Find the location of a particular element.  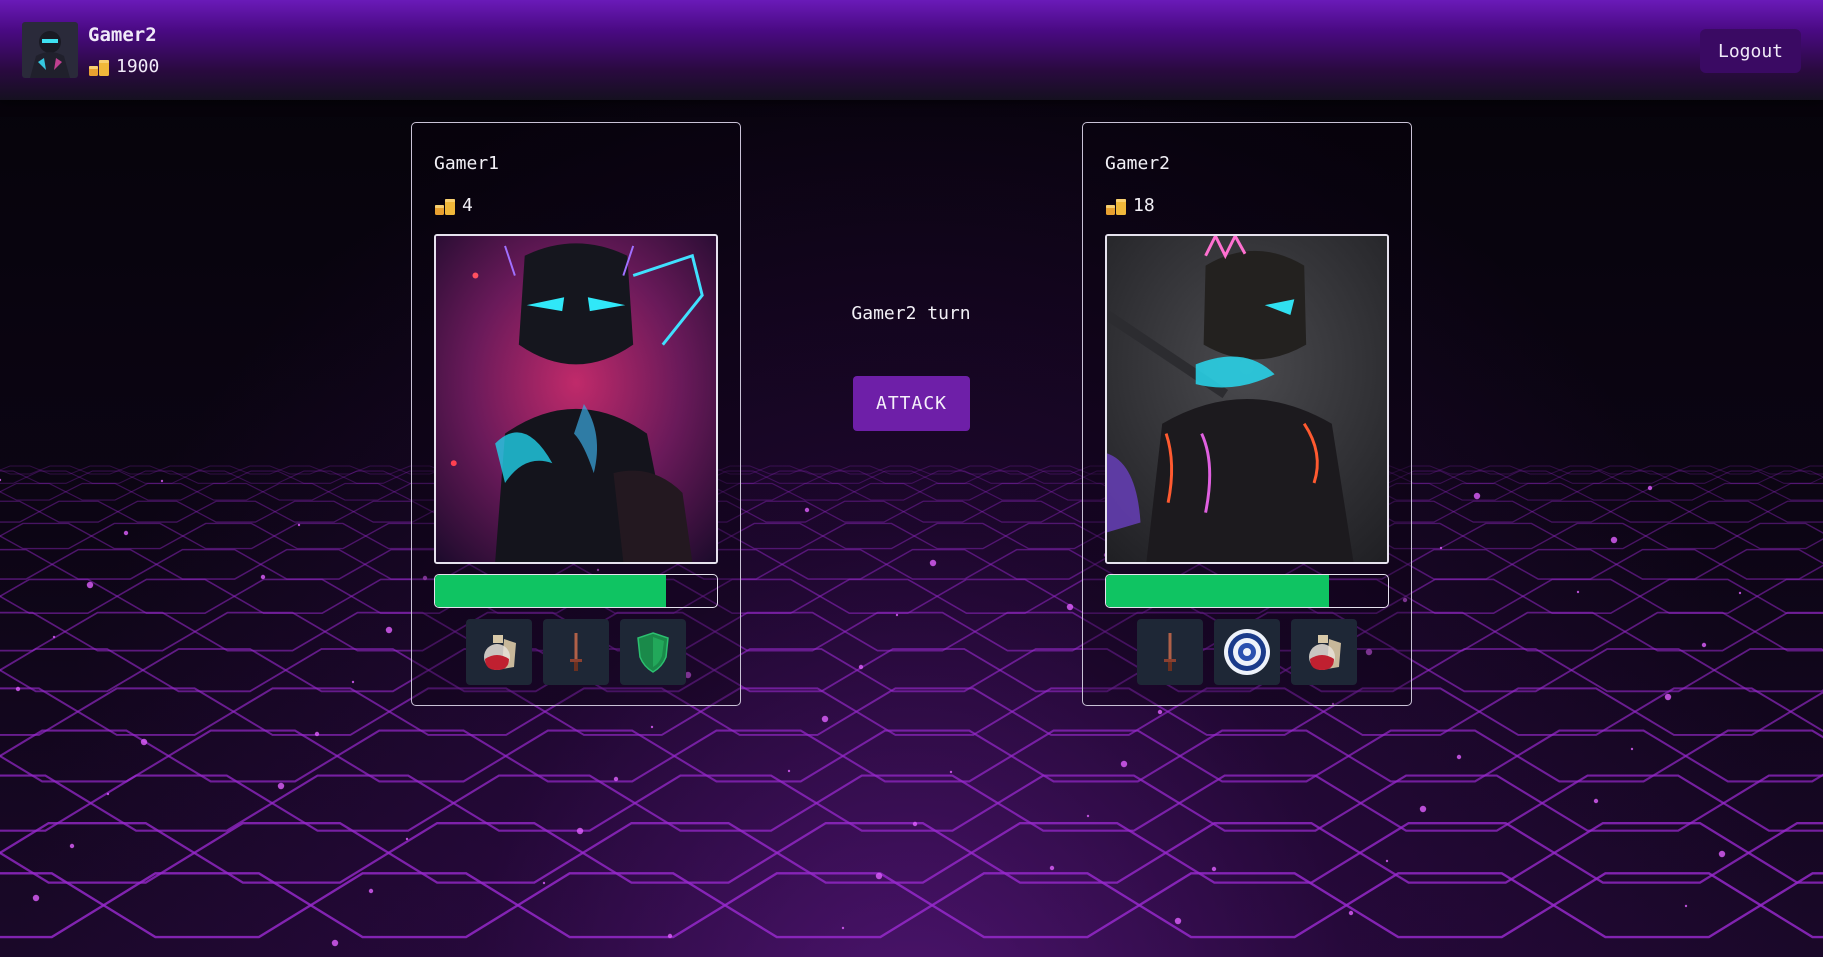

logout-button: Logout is located at coordinates (1750, 51).